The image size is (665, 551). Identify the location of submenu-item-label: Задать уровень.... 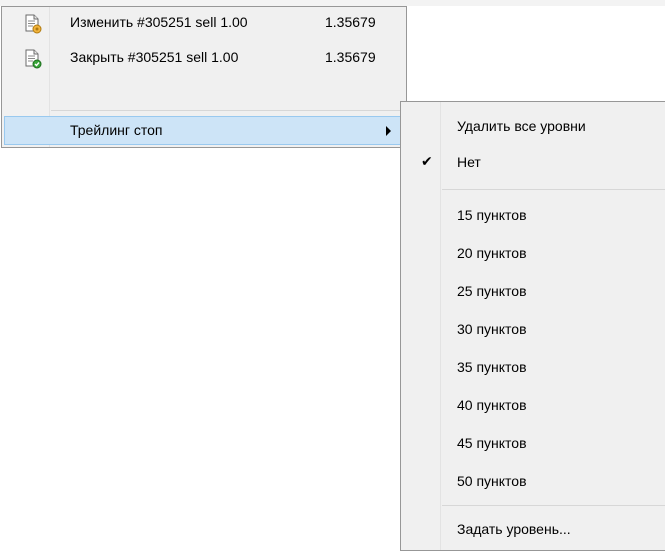
(514, 529).